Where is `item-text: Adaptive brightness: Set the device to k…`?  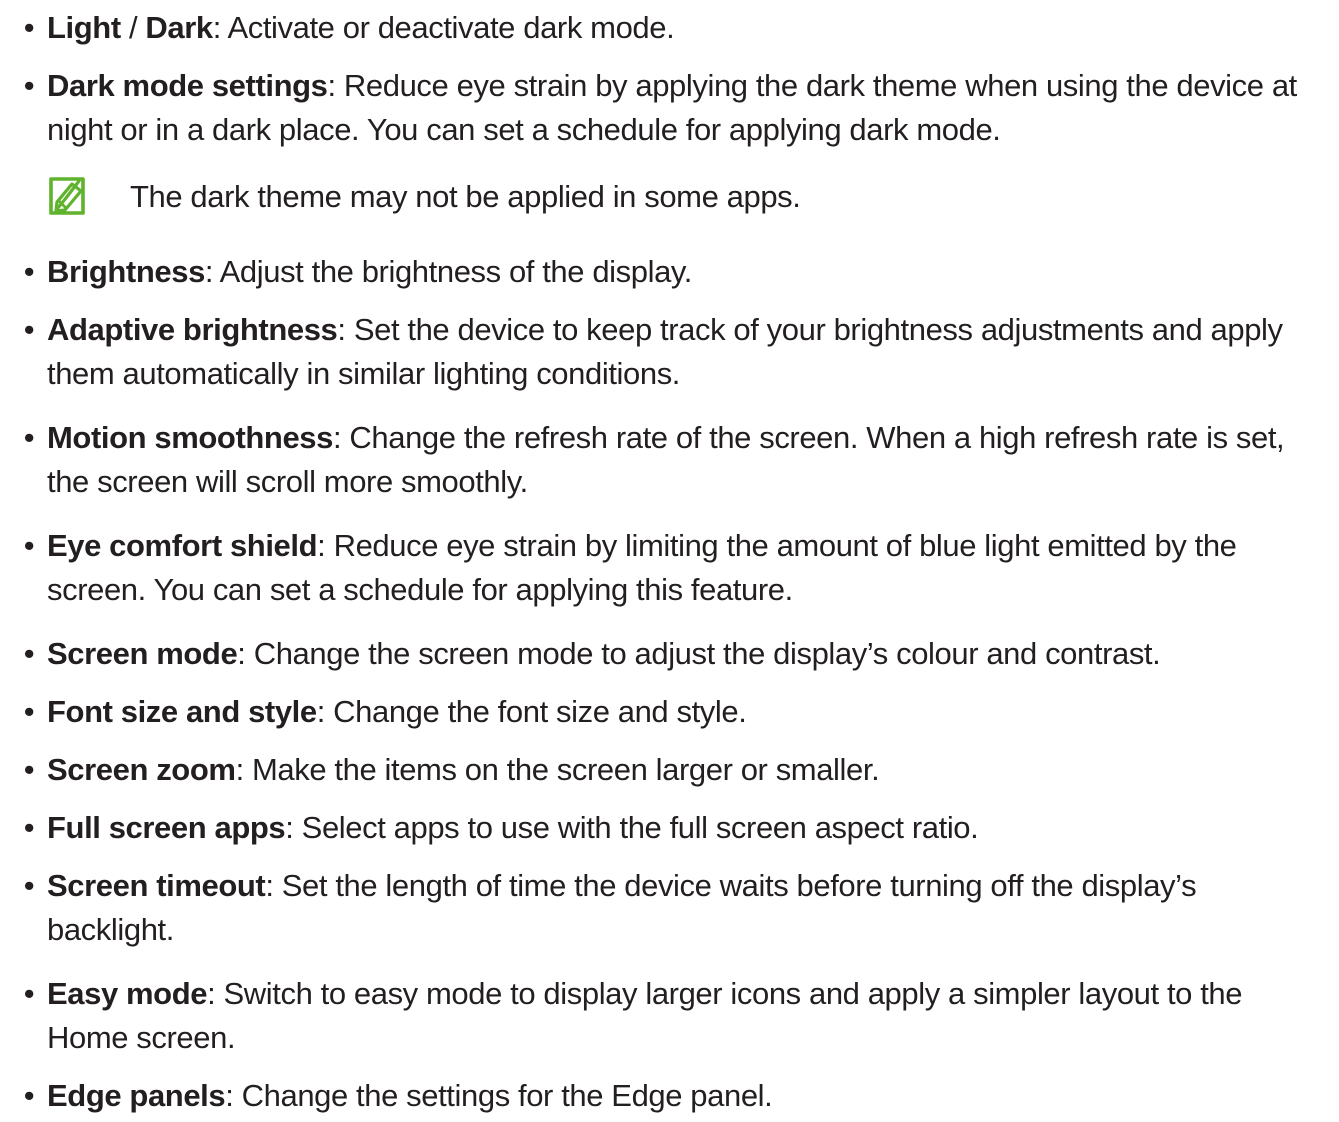
item-text: Adaptive brightness: Set the device to k… is located at coordinates (689, 352).